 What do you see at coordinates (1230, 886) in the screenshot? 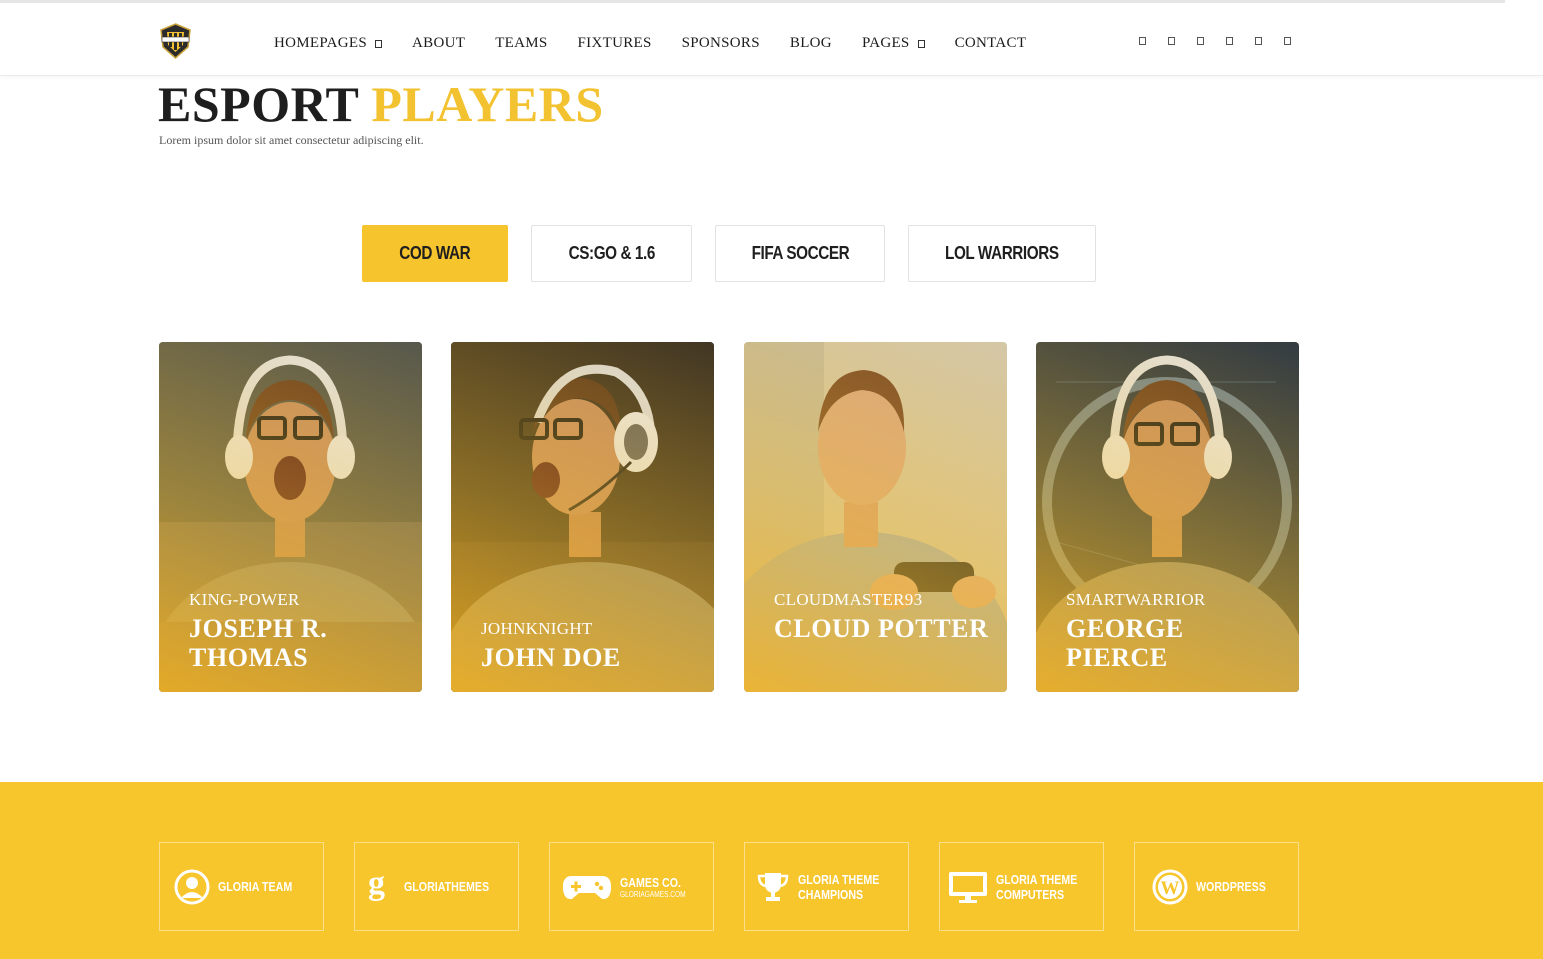
I see `sponsor-line1: WORDPRESS` at bounding box center [1230, 886].